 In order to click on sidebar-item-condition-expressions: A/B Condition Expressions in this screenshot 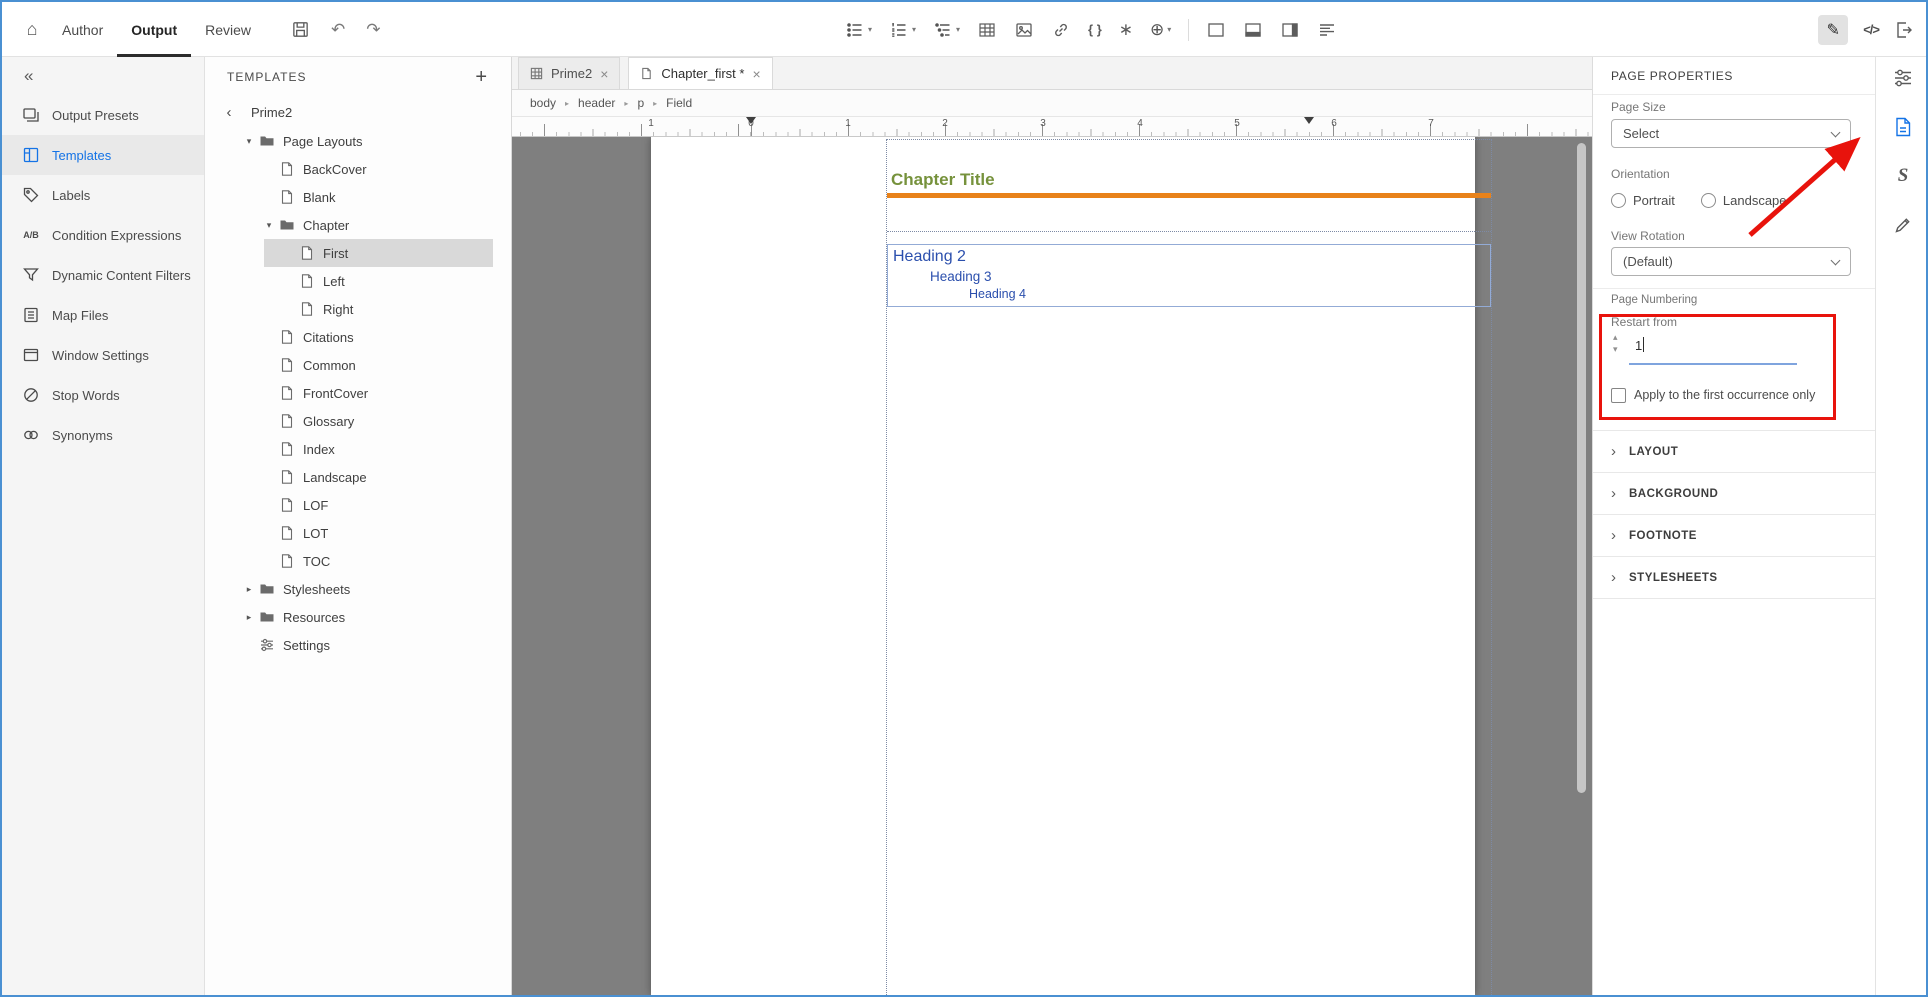, I will do `click(103, 235)`.